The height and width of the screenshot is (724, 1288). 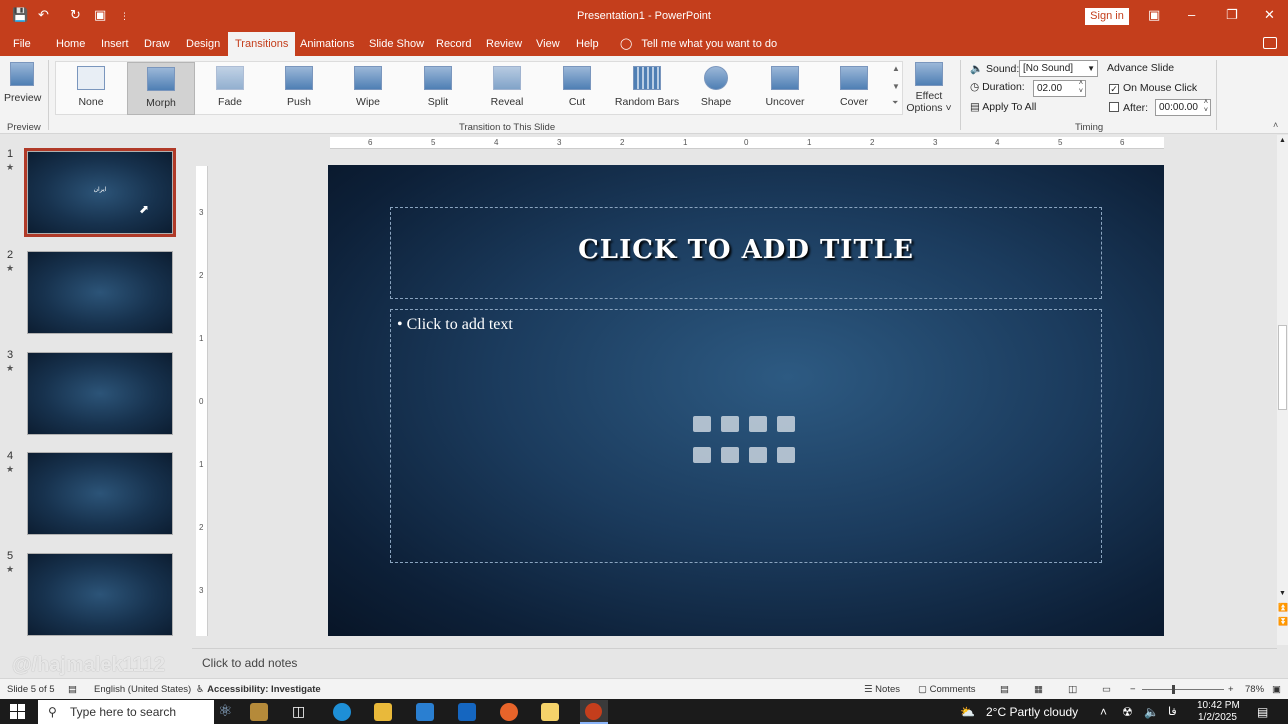 I want to click on sound-select: [No Sound] ▼, so click(x=1058, y=68).